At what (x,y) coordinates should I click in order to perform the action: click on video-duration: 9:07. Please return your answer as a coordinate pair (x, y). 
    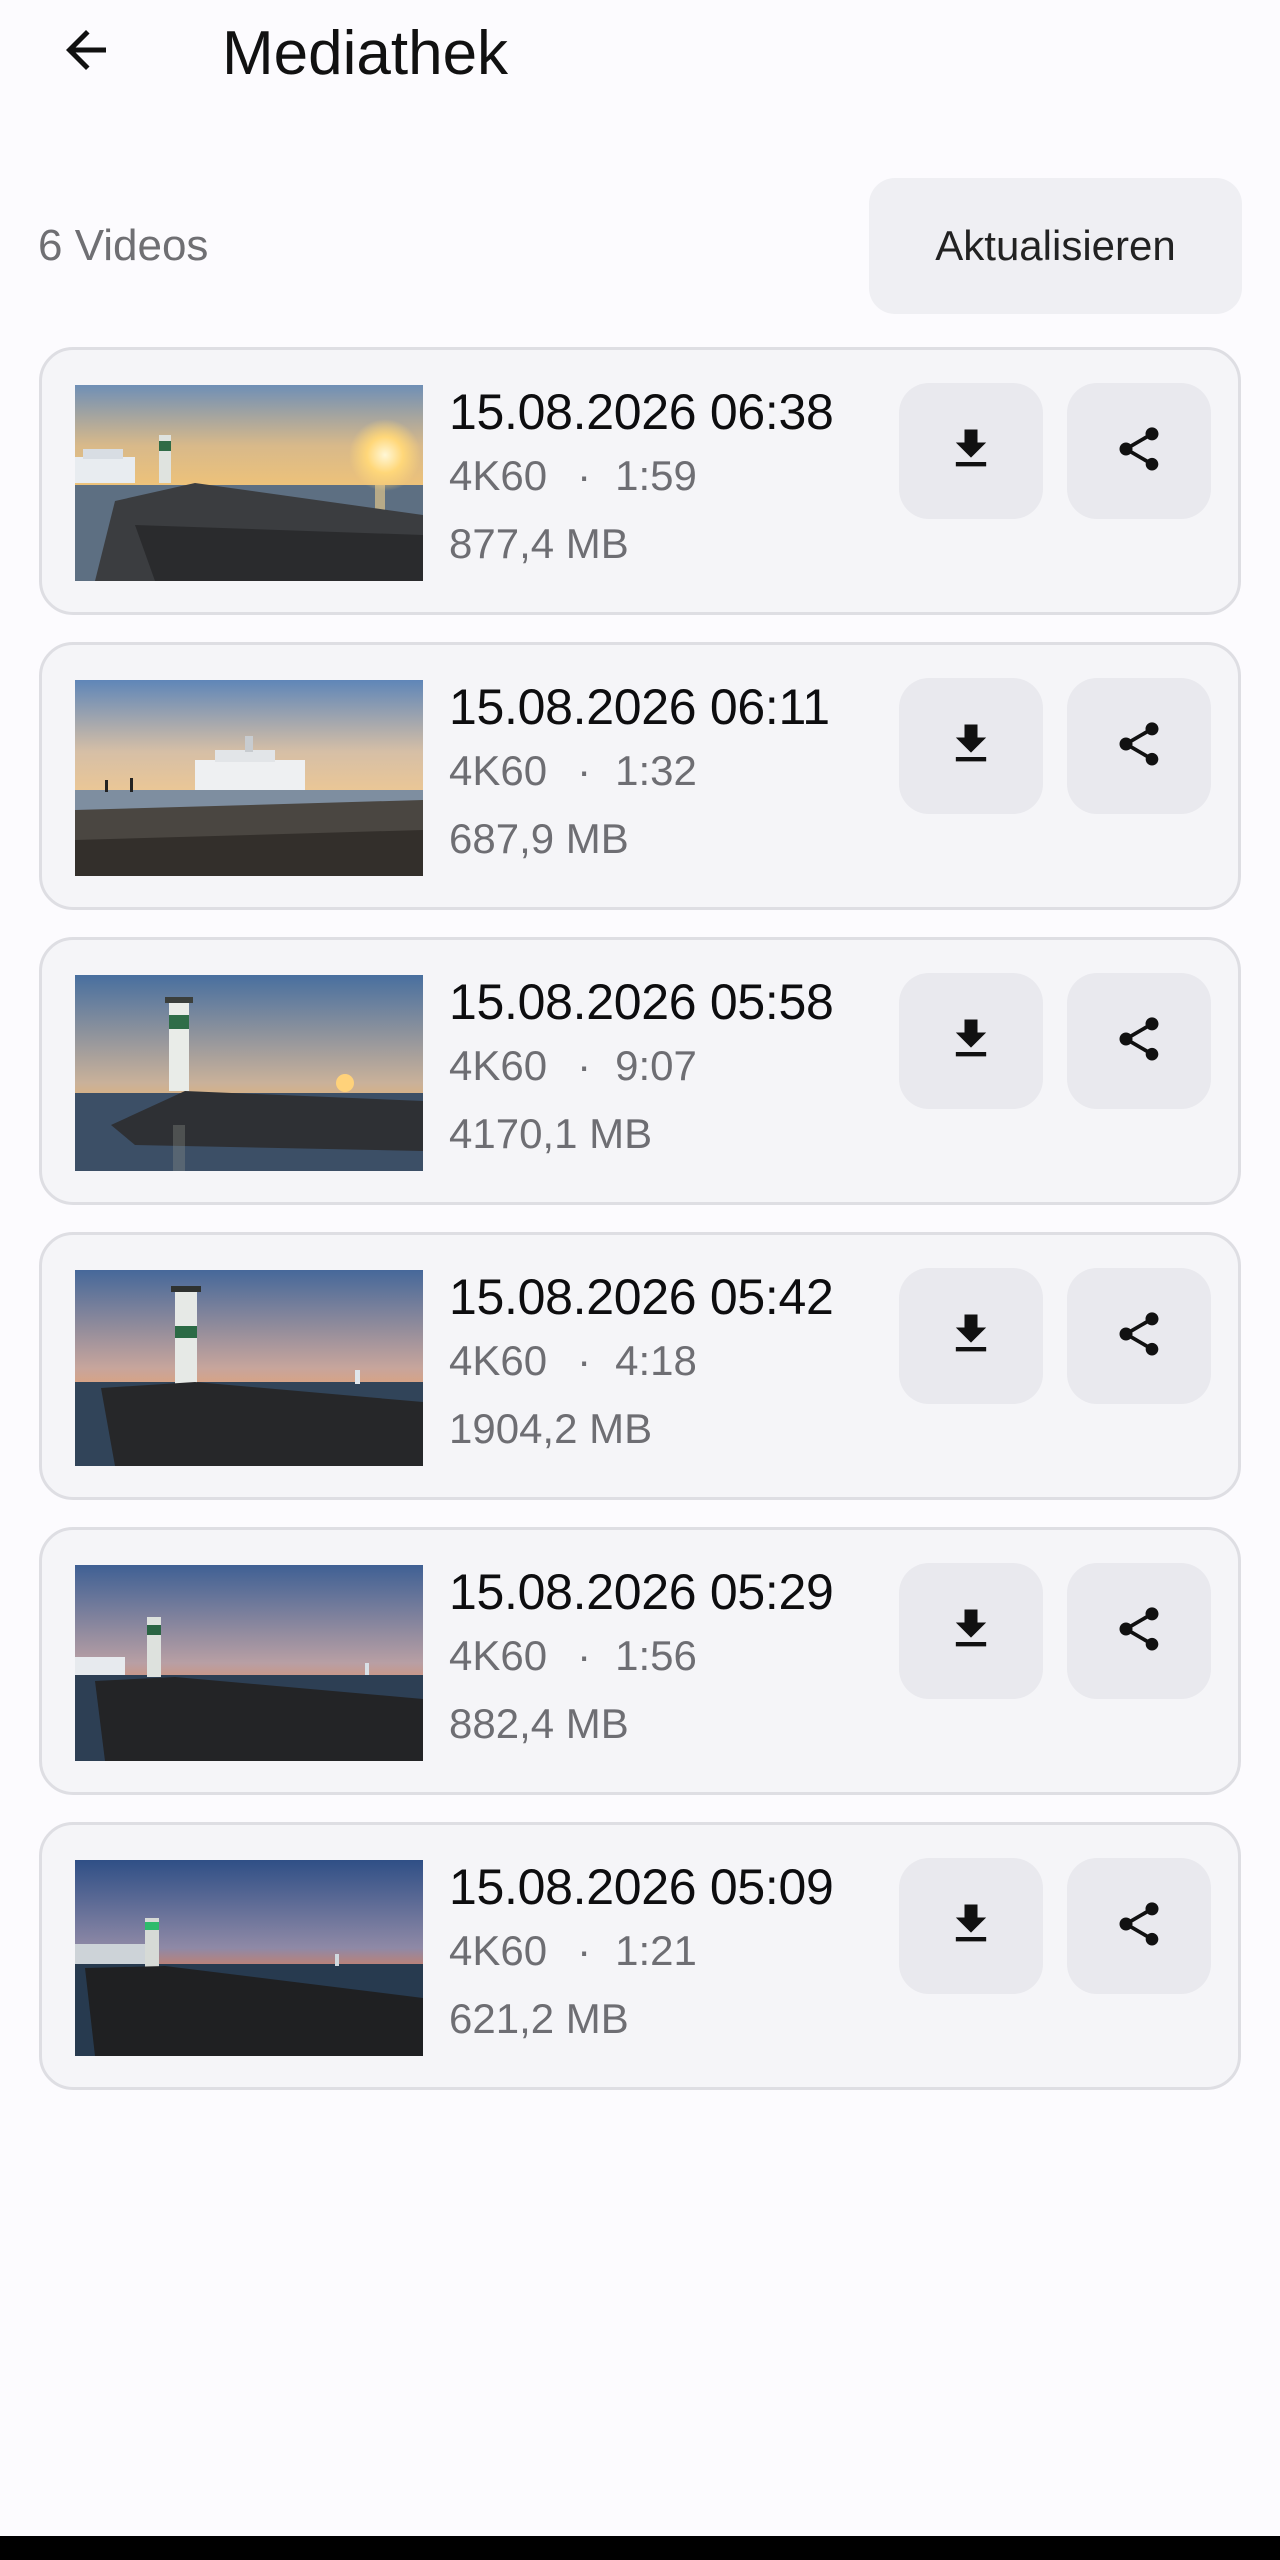
    Looking at the image, I should click on (656, 1065).